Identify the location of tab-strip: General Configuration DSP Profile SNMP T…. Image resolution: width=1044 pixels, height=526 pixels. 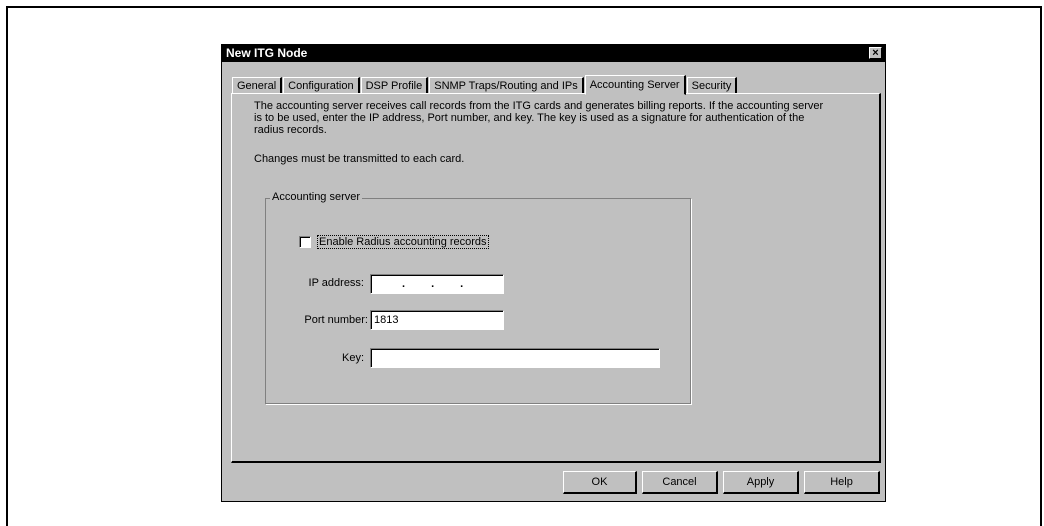
(485, 84).